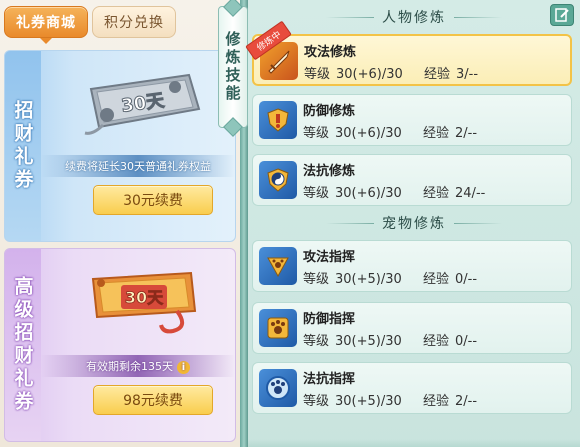 Image resolution: width=580 pixels, height=447 pixels. What do you see at coordinates (129, 366) in the screenshot?
I see `coupon-card-premium-note-text: 有效期剩余135天` at bounding box center [129, 366].